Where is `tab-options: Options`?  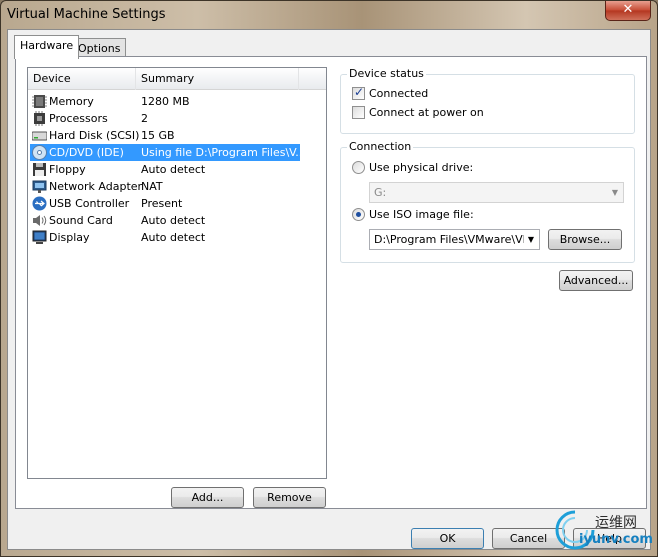
tab-options: Options is located at coordinates (99, 47).